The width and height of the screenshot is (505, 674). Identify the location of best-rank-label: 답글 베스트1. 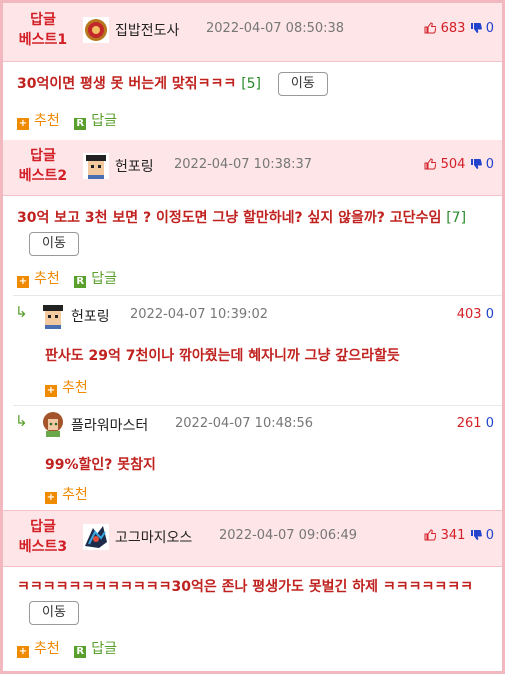
(43, 30).